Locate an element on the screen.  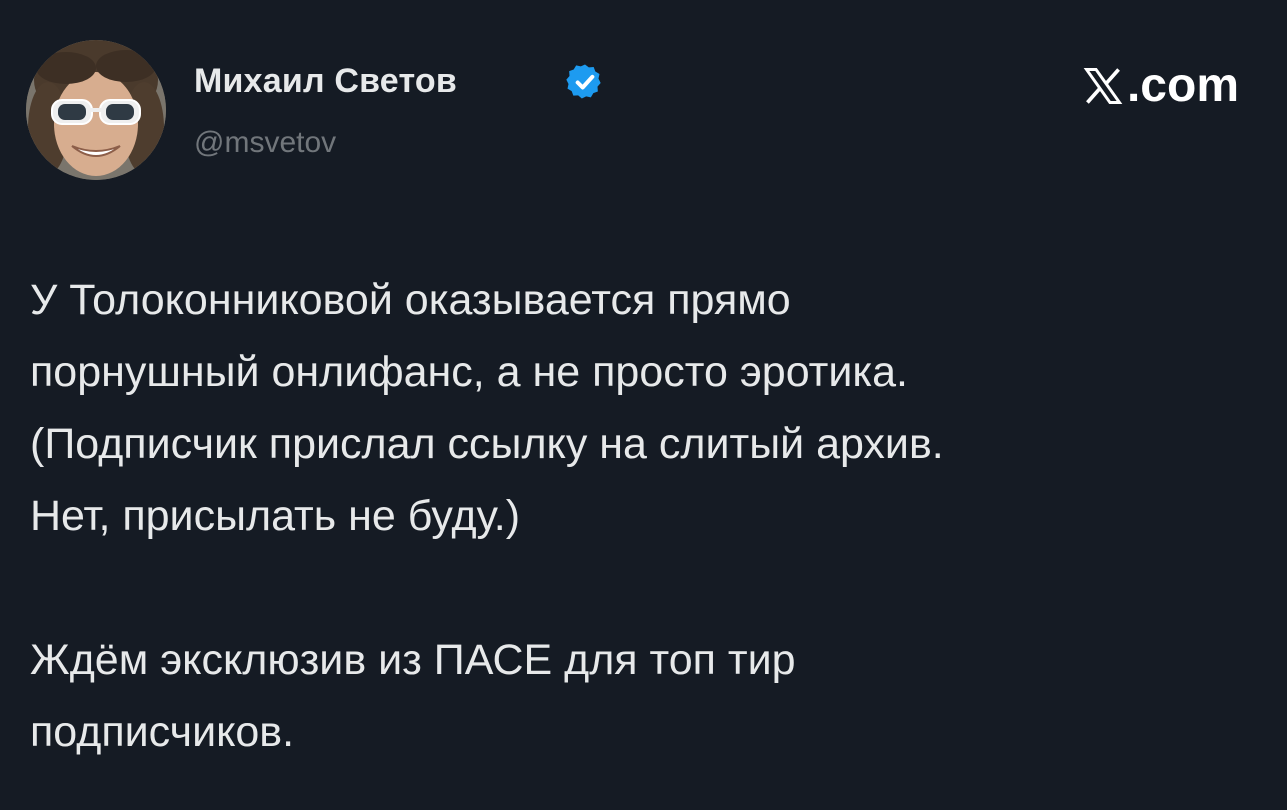
author-handle: @msvetov is located at coordinates (265, 143).